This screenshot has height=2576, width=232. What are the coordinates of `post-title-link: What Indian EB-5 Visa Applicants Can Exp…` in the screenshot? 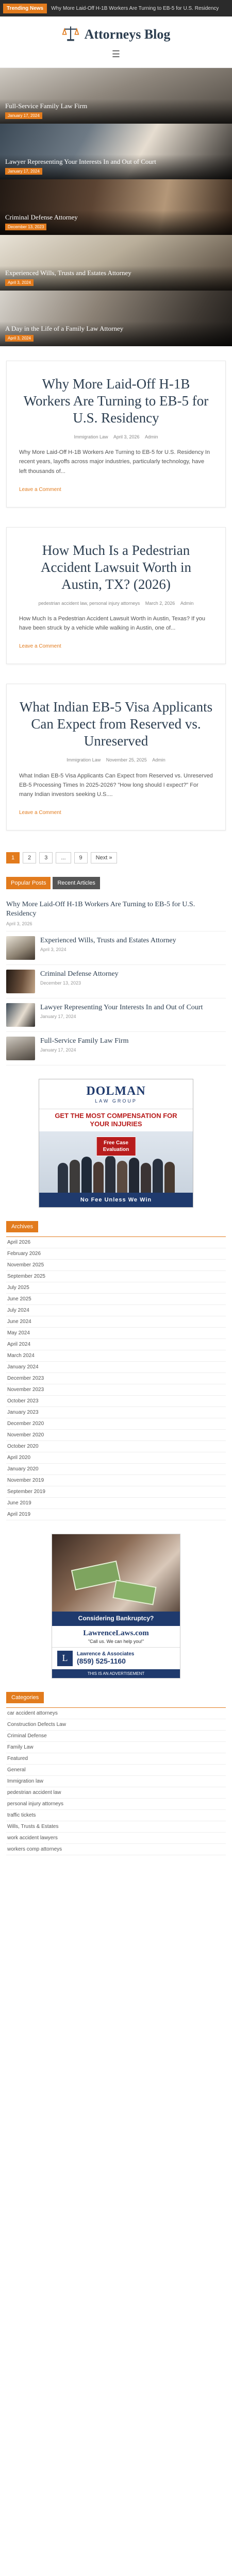 It's located at (116, 724).